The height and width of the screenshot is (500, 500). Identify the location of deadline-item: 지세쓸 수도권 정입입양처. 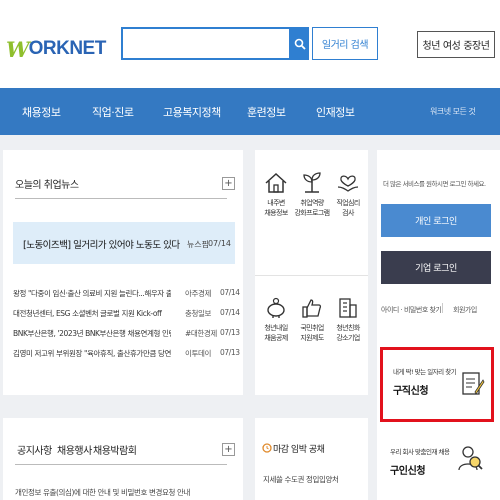
(301, 479).